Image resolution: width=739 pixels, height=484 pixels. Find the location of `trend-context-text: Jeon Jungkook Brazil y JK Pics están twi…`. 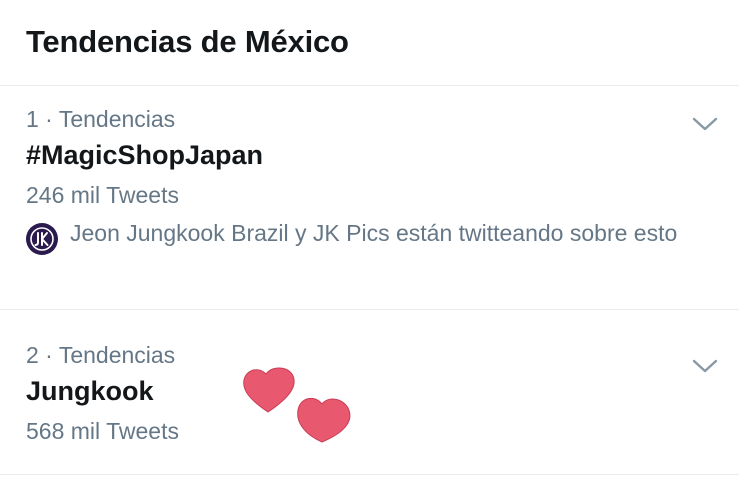

trend-context-text: Jeon Jungkook Brazil y JK Pics están twi… is located at coordinates (374, 233).